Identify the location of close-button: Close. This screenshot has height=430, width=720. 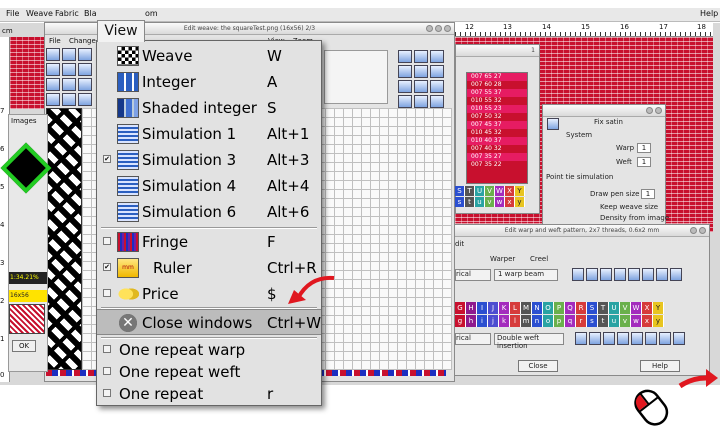
(538, 366).